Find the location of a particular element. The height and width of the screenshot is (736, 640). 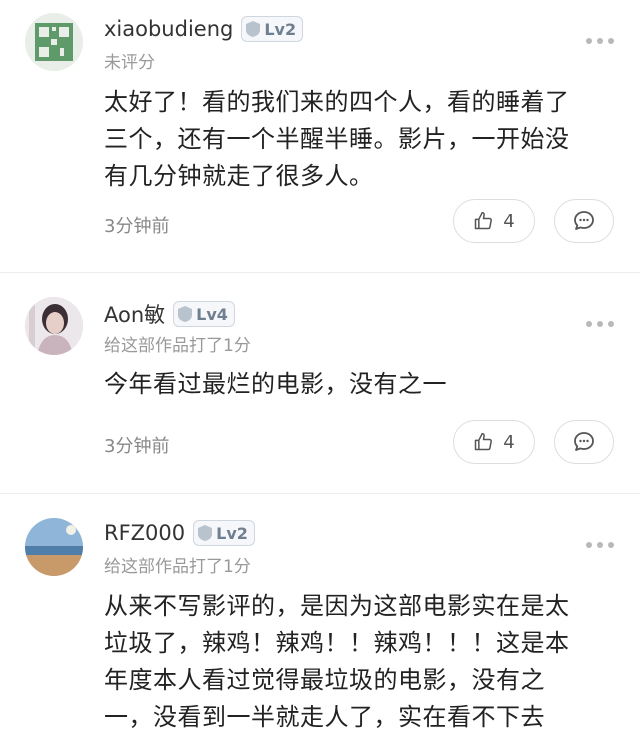

comment-line: 今年看过最烂的电影，没有之一 is located at coordinates (275, 384).